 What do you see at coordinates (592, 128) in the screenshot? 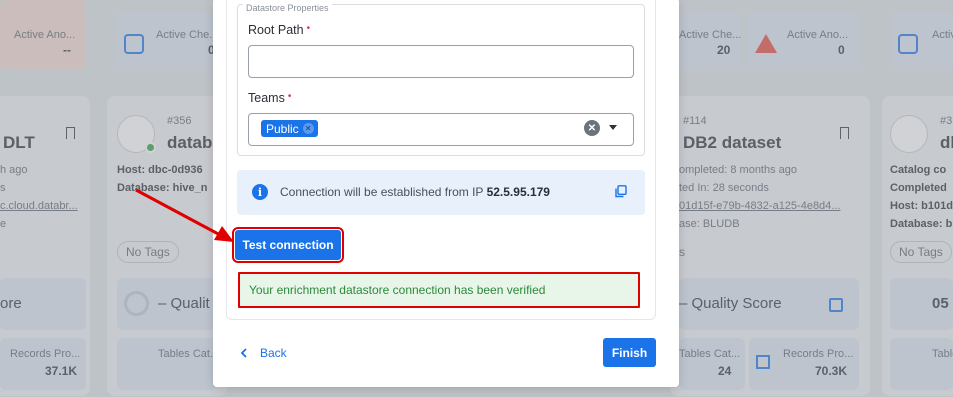
I see `clear-icon: ✕` at bounding box center [592, 128].